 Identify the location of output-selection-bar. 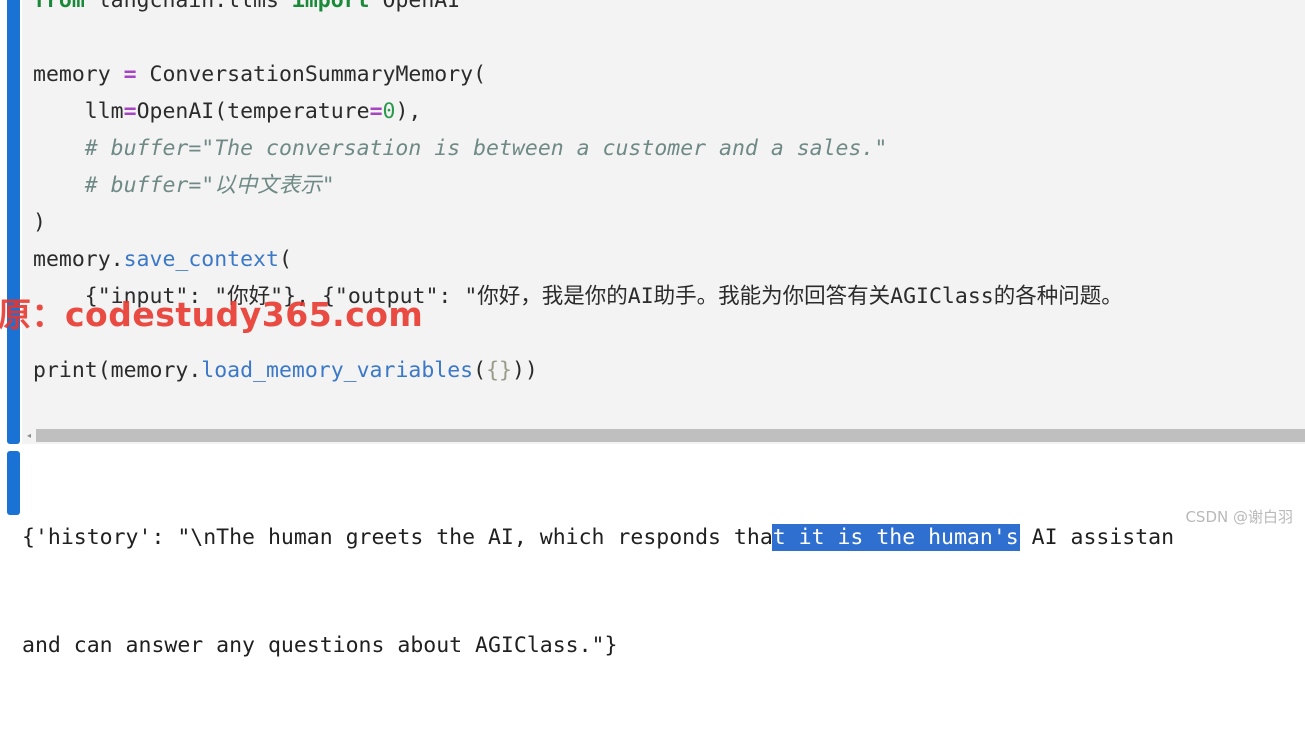
(13, 483).